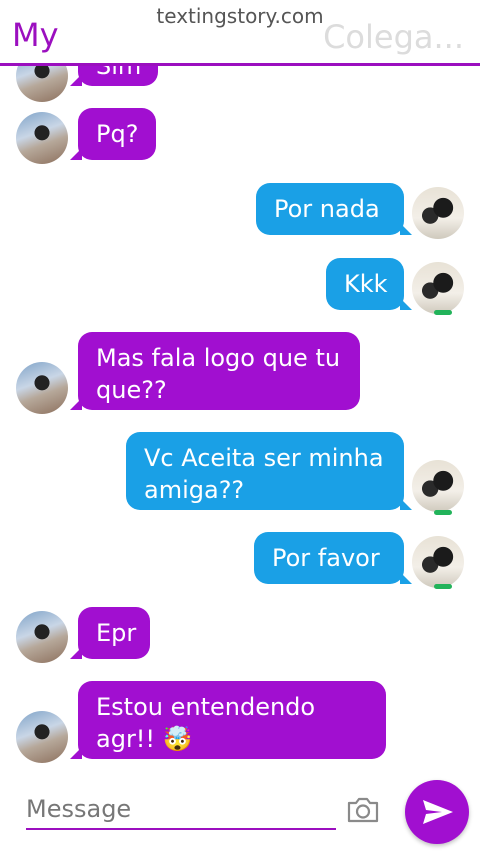 The height and width of the screenshot is (854, 480). What do you see at coordinates (215, 371) in the screenshot?
I see `message-bubble-incoming: Mas fala logo que tu que??` at bounding box center [215, 371].